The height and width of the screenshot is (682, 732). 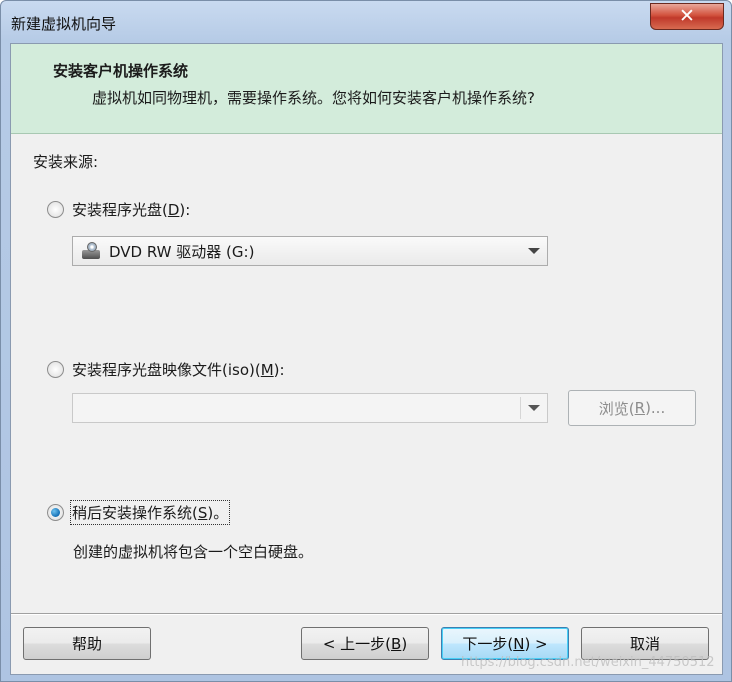 What do you see at coordinates (310, 408) in the screenshot?
I see `iso-path-select` at bounding box center [310, 408].